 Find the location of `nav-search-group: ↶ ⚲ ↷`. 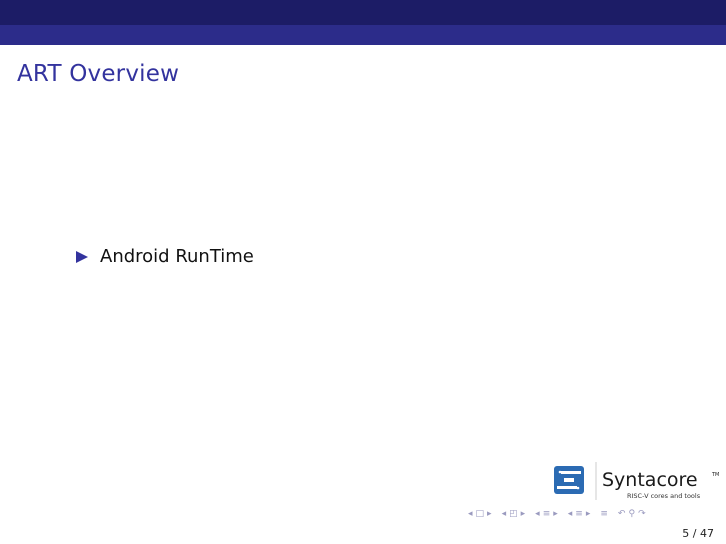

nav-search-group: ↶ ⚲ ↷ is located at coordinates (632, 514).